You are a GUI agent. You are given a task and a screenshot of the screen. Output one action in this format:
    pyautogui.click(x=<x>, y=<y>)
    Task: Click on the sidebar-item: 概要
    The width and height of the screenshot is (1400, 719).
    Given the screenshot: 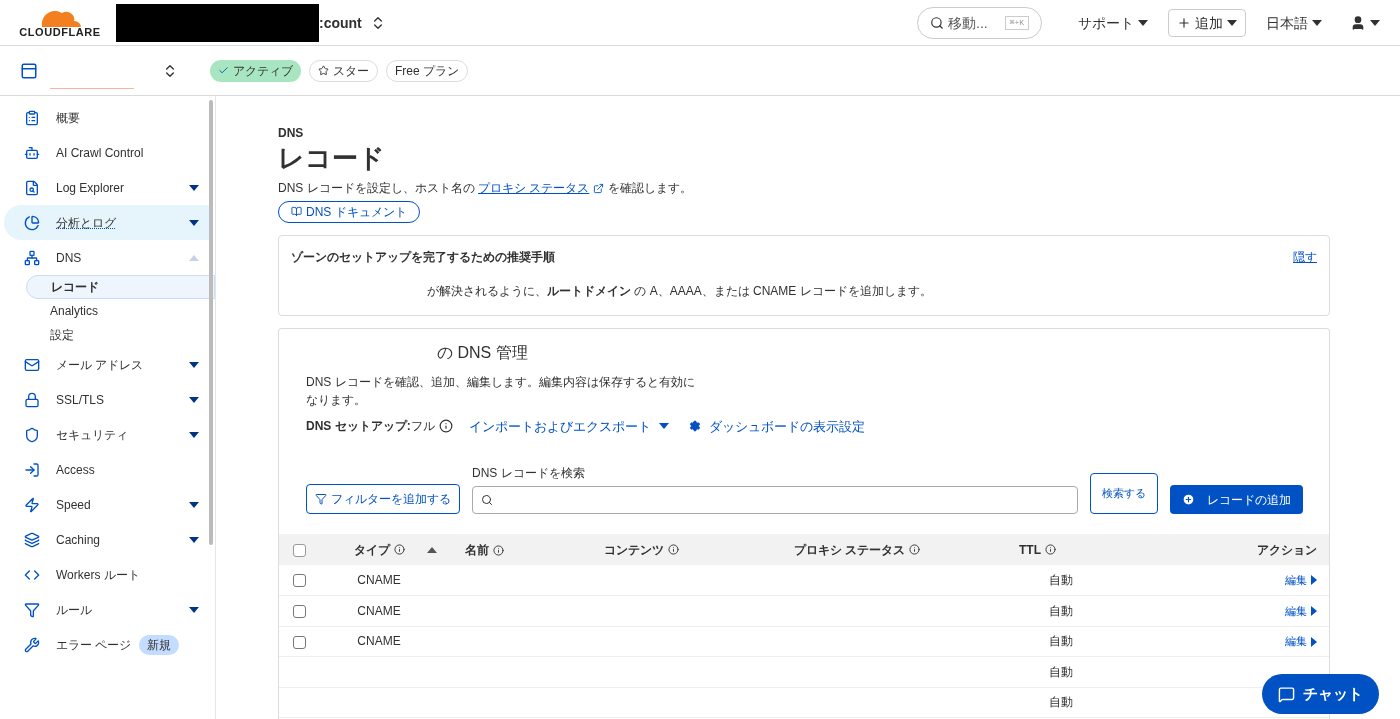 What is the action you would take?
    pyautogui.click(x=107, y=117)
    